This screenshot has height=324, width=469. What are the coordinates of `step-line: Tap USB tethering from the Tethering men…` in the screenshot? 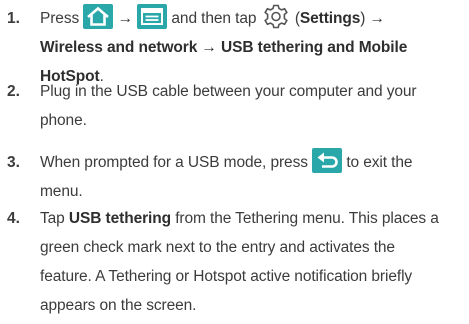 It's located at (252, 218).